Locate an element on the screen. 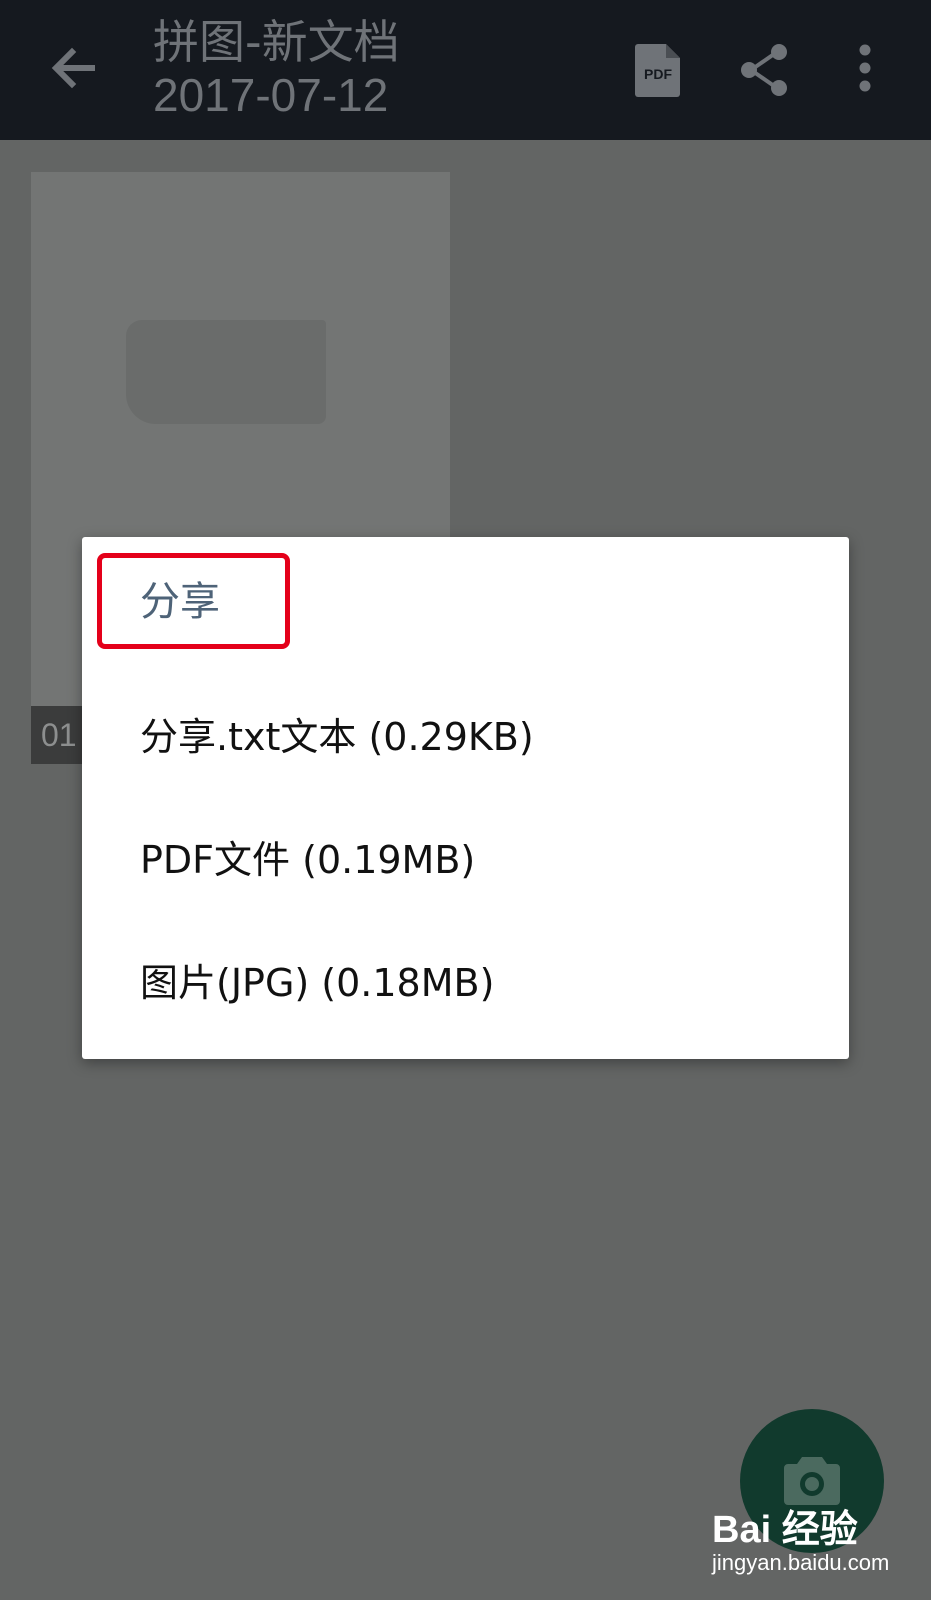  more-vert-icon is located at coordinates (865, 68).